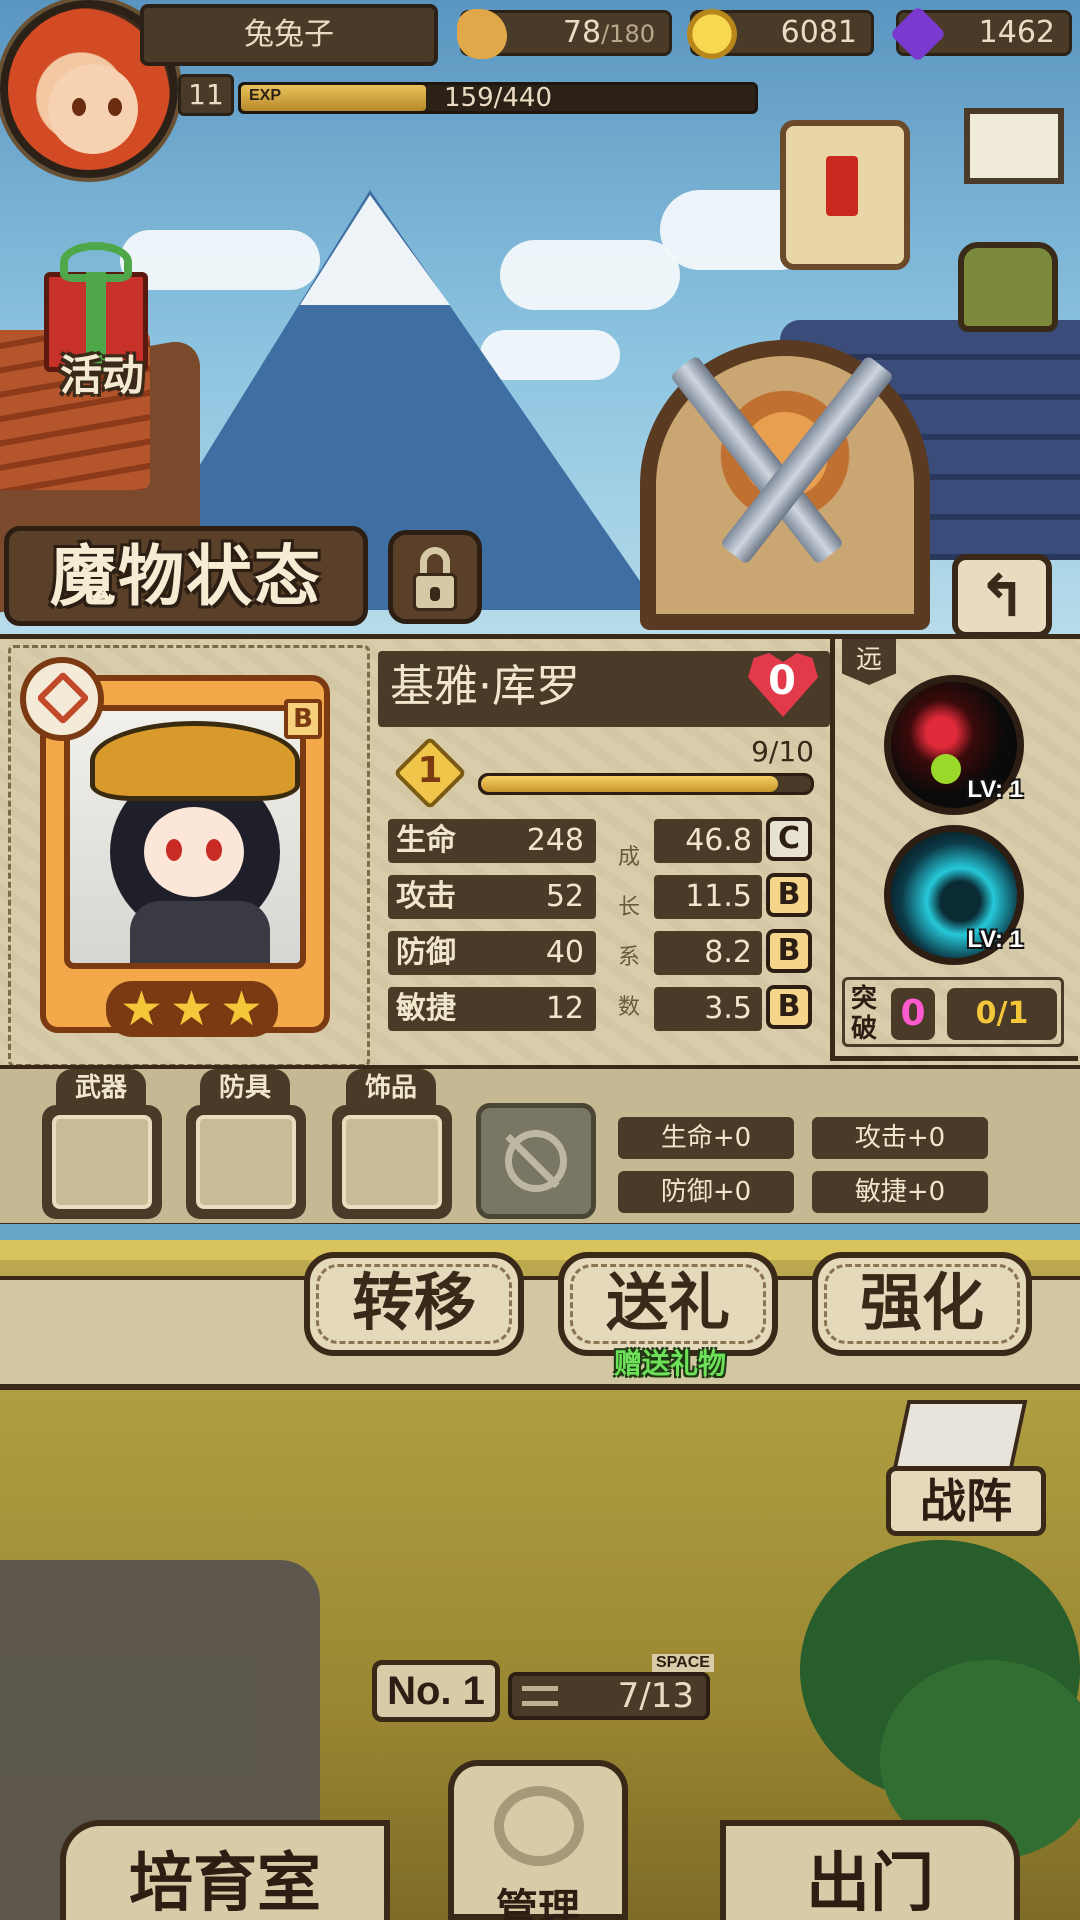 The height and width of the screenshot is (1920, 1080). I want to click on accessory-slot, so click(392, 1162).